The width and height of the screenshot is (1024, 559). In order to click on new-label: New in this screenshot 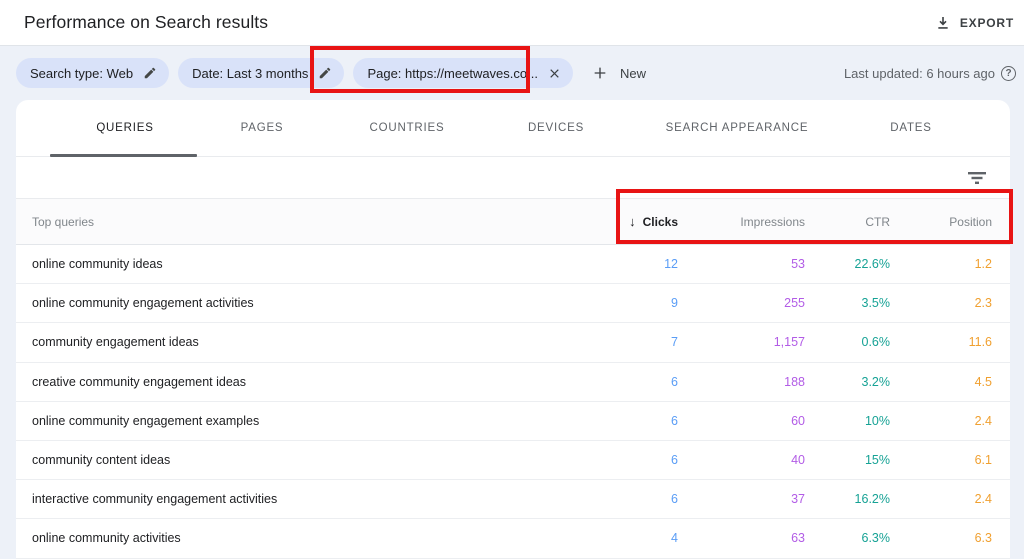, I will do `click(632, 73)`.